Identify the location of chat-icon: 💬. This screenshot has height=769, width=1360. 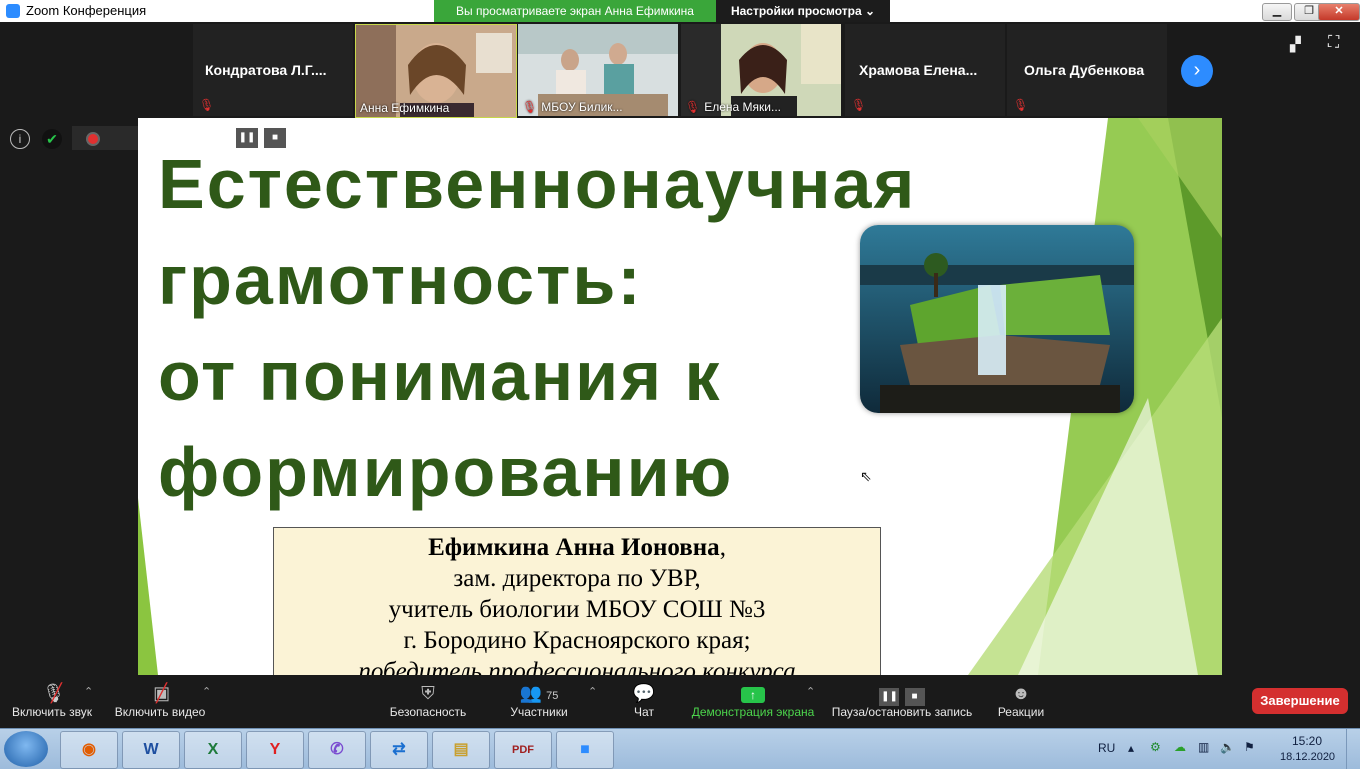
(644, 693).